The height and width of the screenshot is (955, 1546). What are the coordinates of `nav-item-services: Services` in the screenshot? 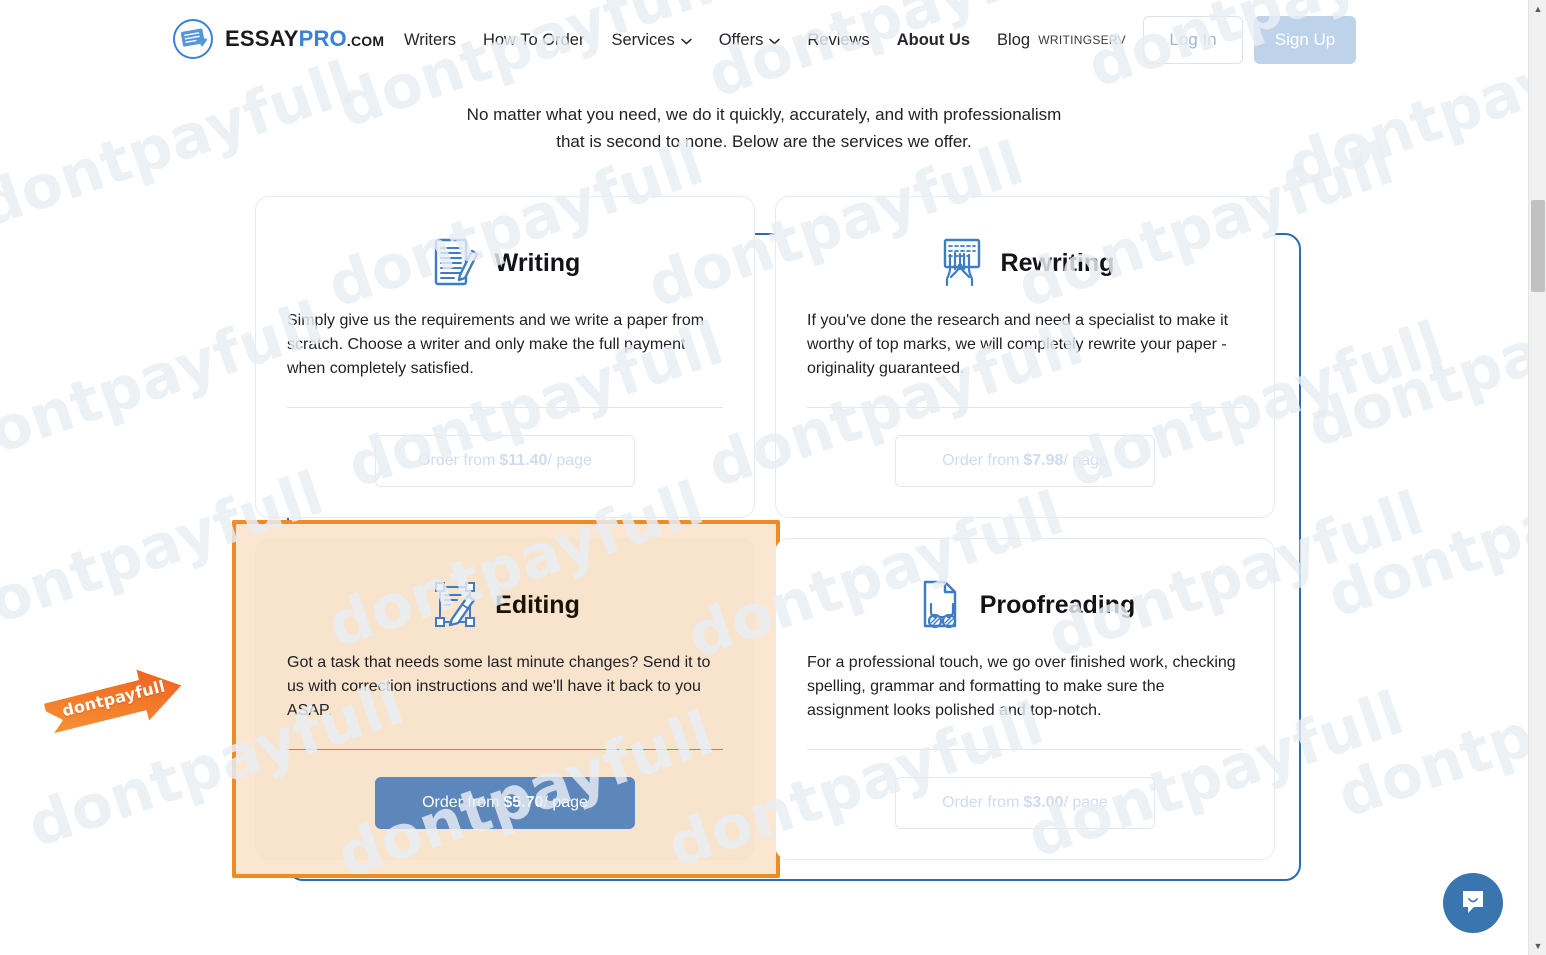 It's located at (651, 40).